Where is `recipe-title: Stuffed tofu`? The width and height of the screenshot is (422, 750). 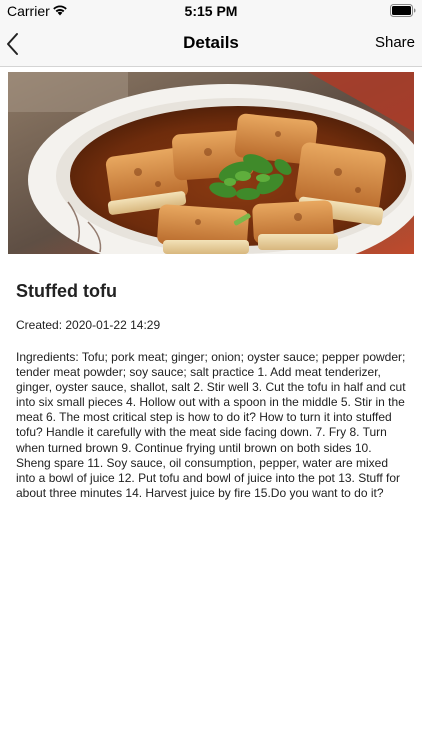
recipe-title: Stuffed tofu is located at coordinates (66, 291).